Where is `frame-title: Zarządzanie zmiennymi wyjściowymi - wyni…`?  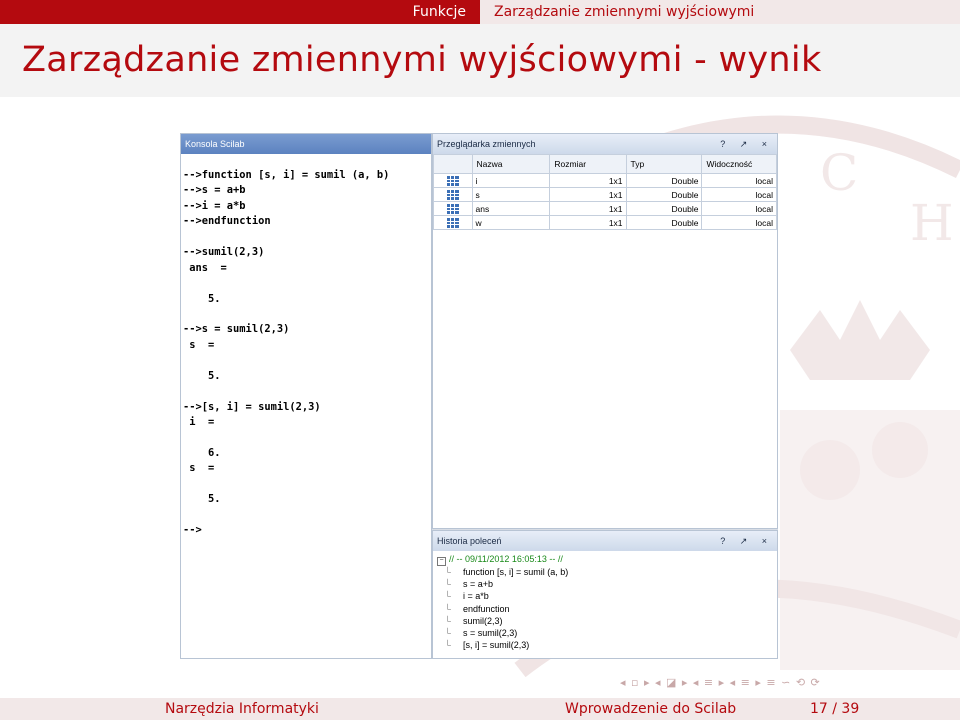
frame-title: Zarządzanie zmiennymi wyjściowymi - wyni… is located at coordinates (422, 60).